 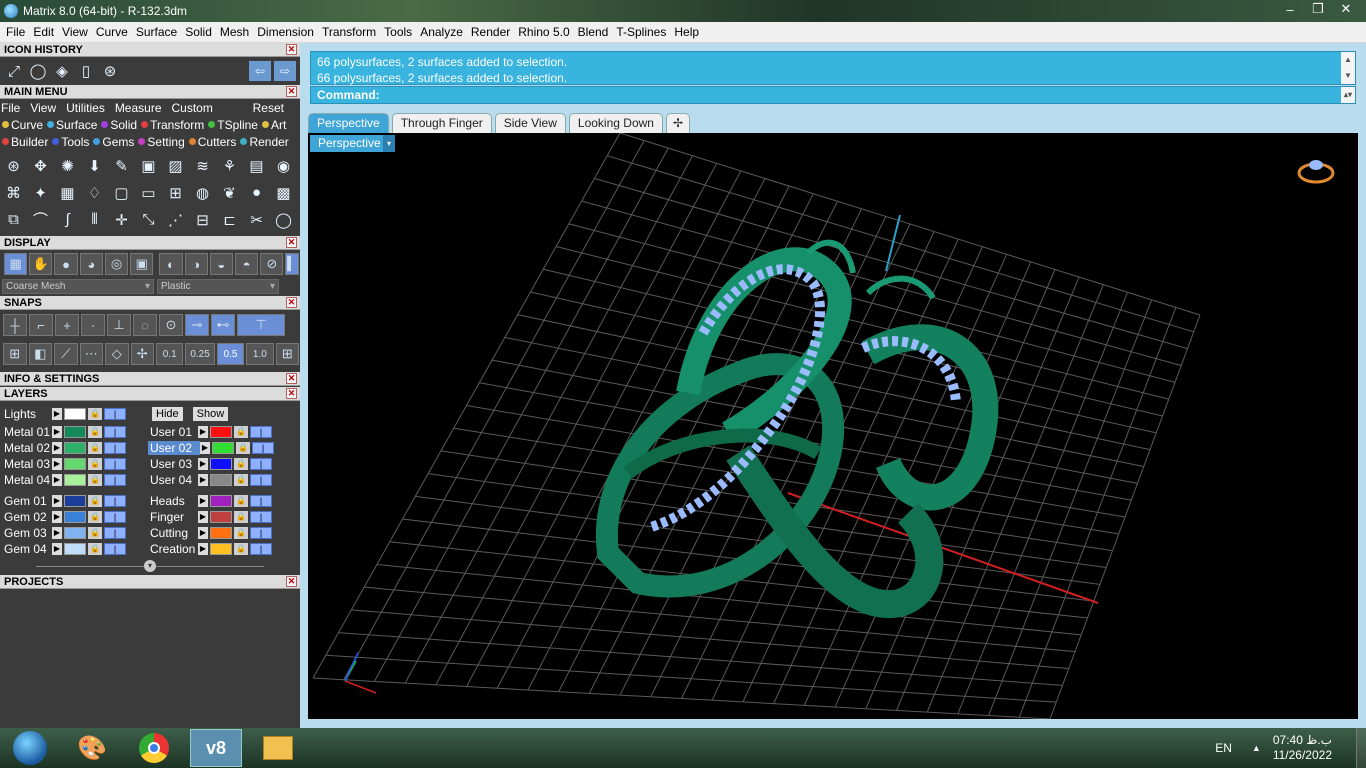 What do you see at coordinates (593, 32) in the screenshot?
I see `menu-blend: Blend` at bounding box center [593, 32].